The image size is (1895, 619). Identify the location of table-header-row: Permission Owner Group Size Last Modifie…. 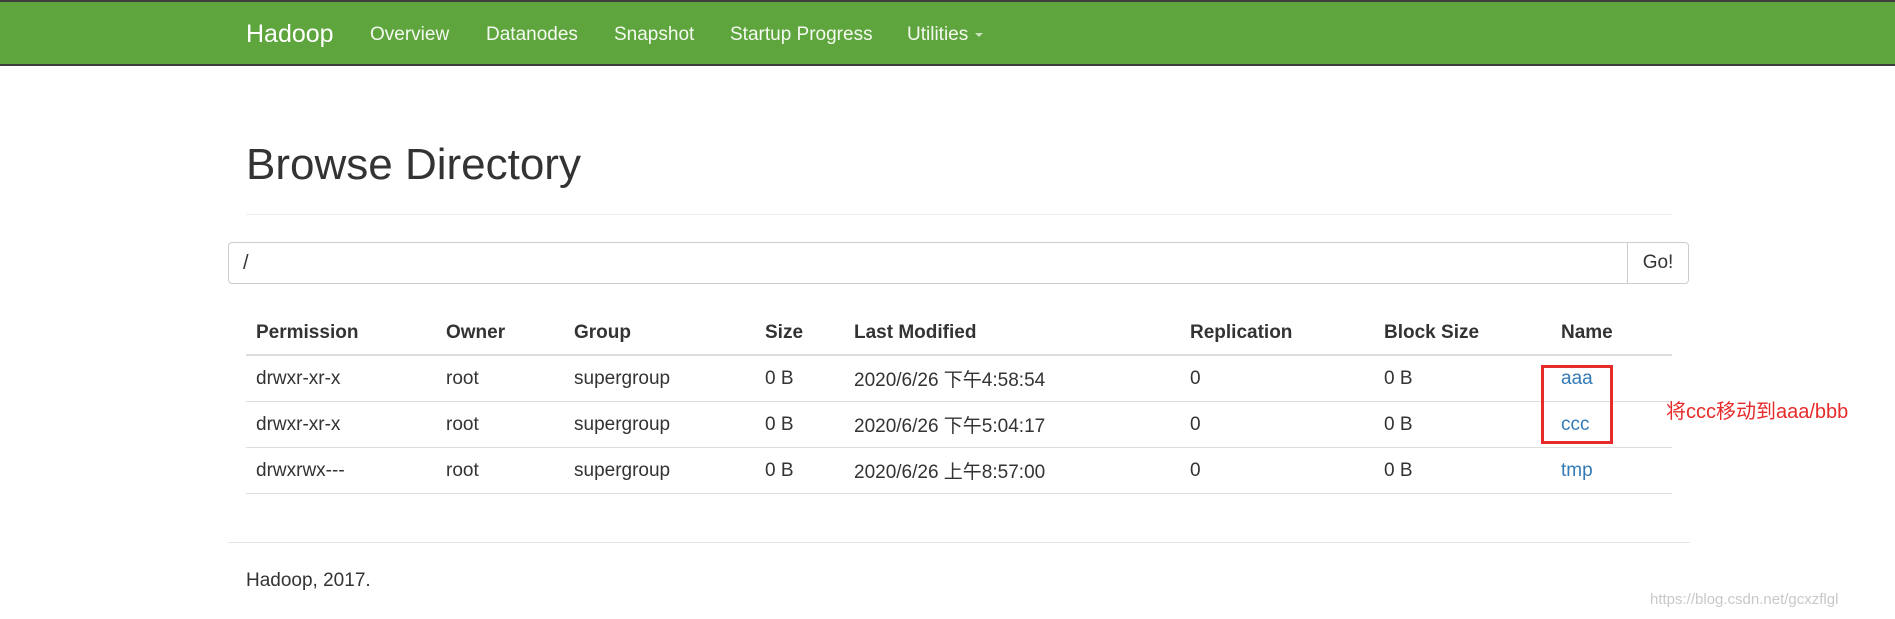
(959, 333).